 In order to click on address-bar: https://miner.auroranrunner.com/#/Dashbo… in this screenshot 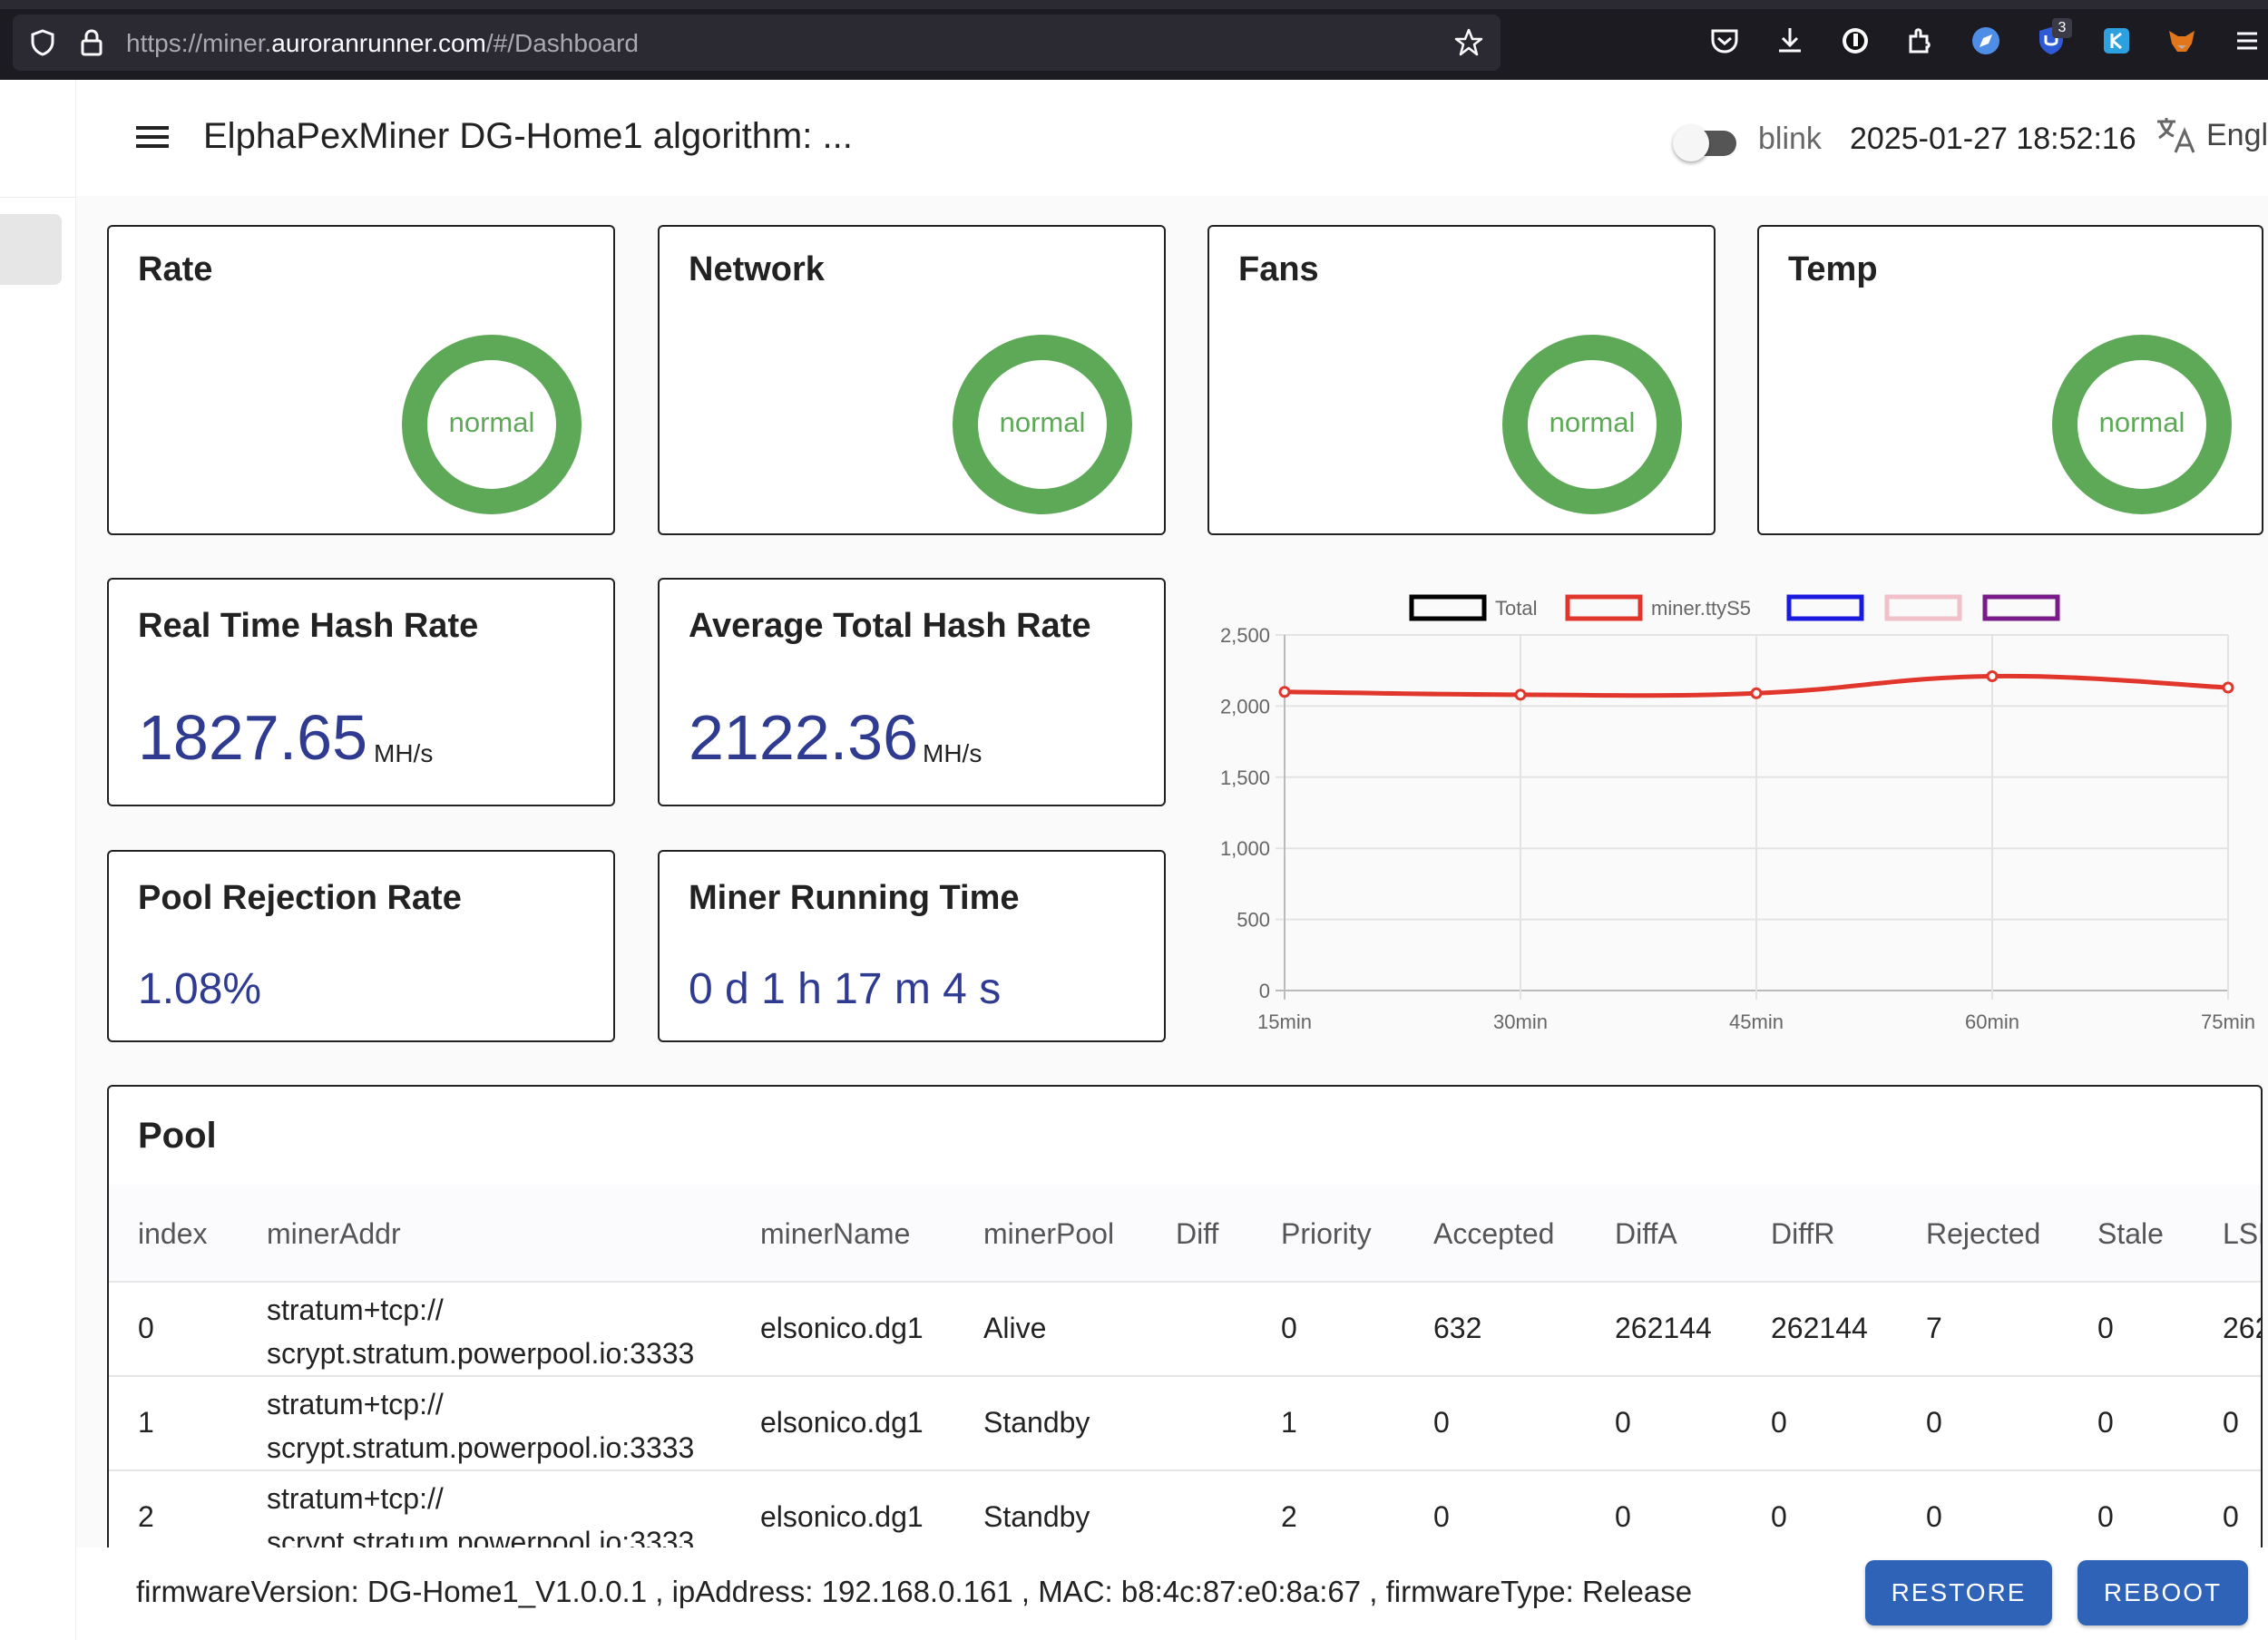, I will do `click(757, 43)`.